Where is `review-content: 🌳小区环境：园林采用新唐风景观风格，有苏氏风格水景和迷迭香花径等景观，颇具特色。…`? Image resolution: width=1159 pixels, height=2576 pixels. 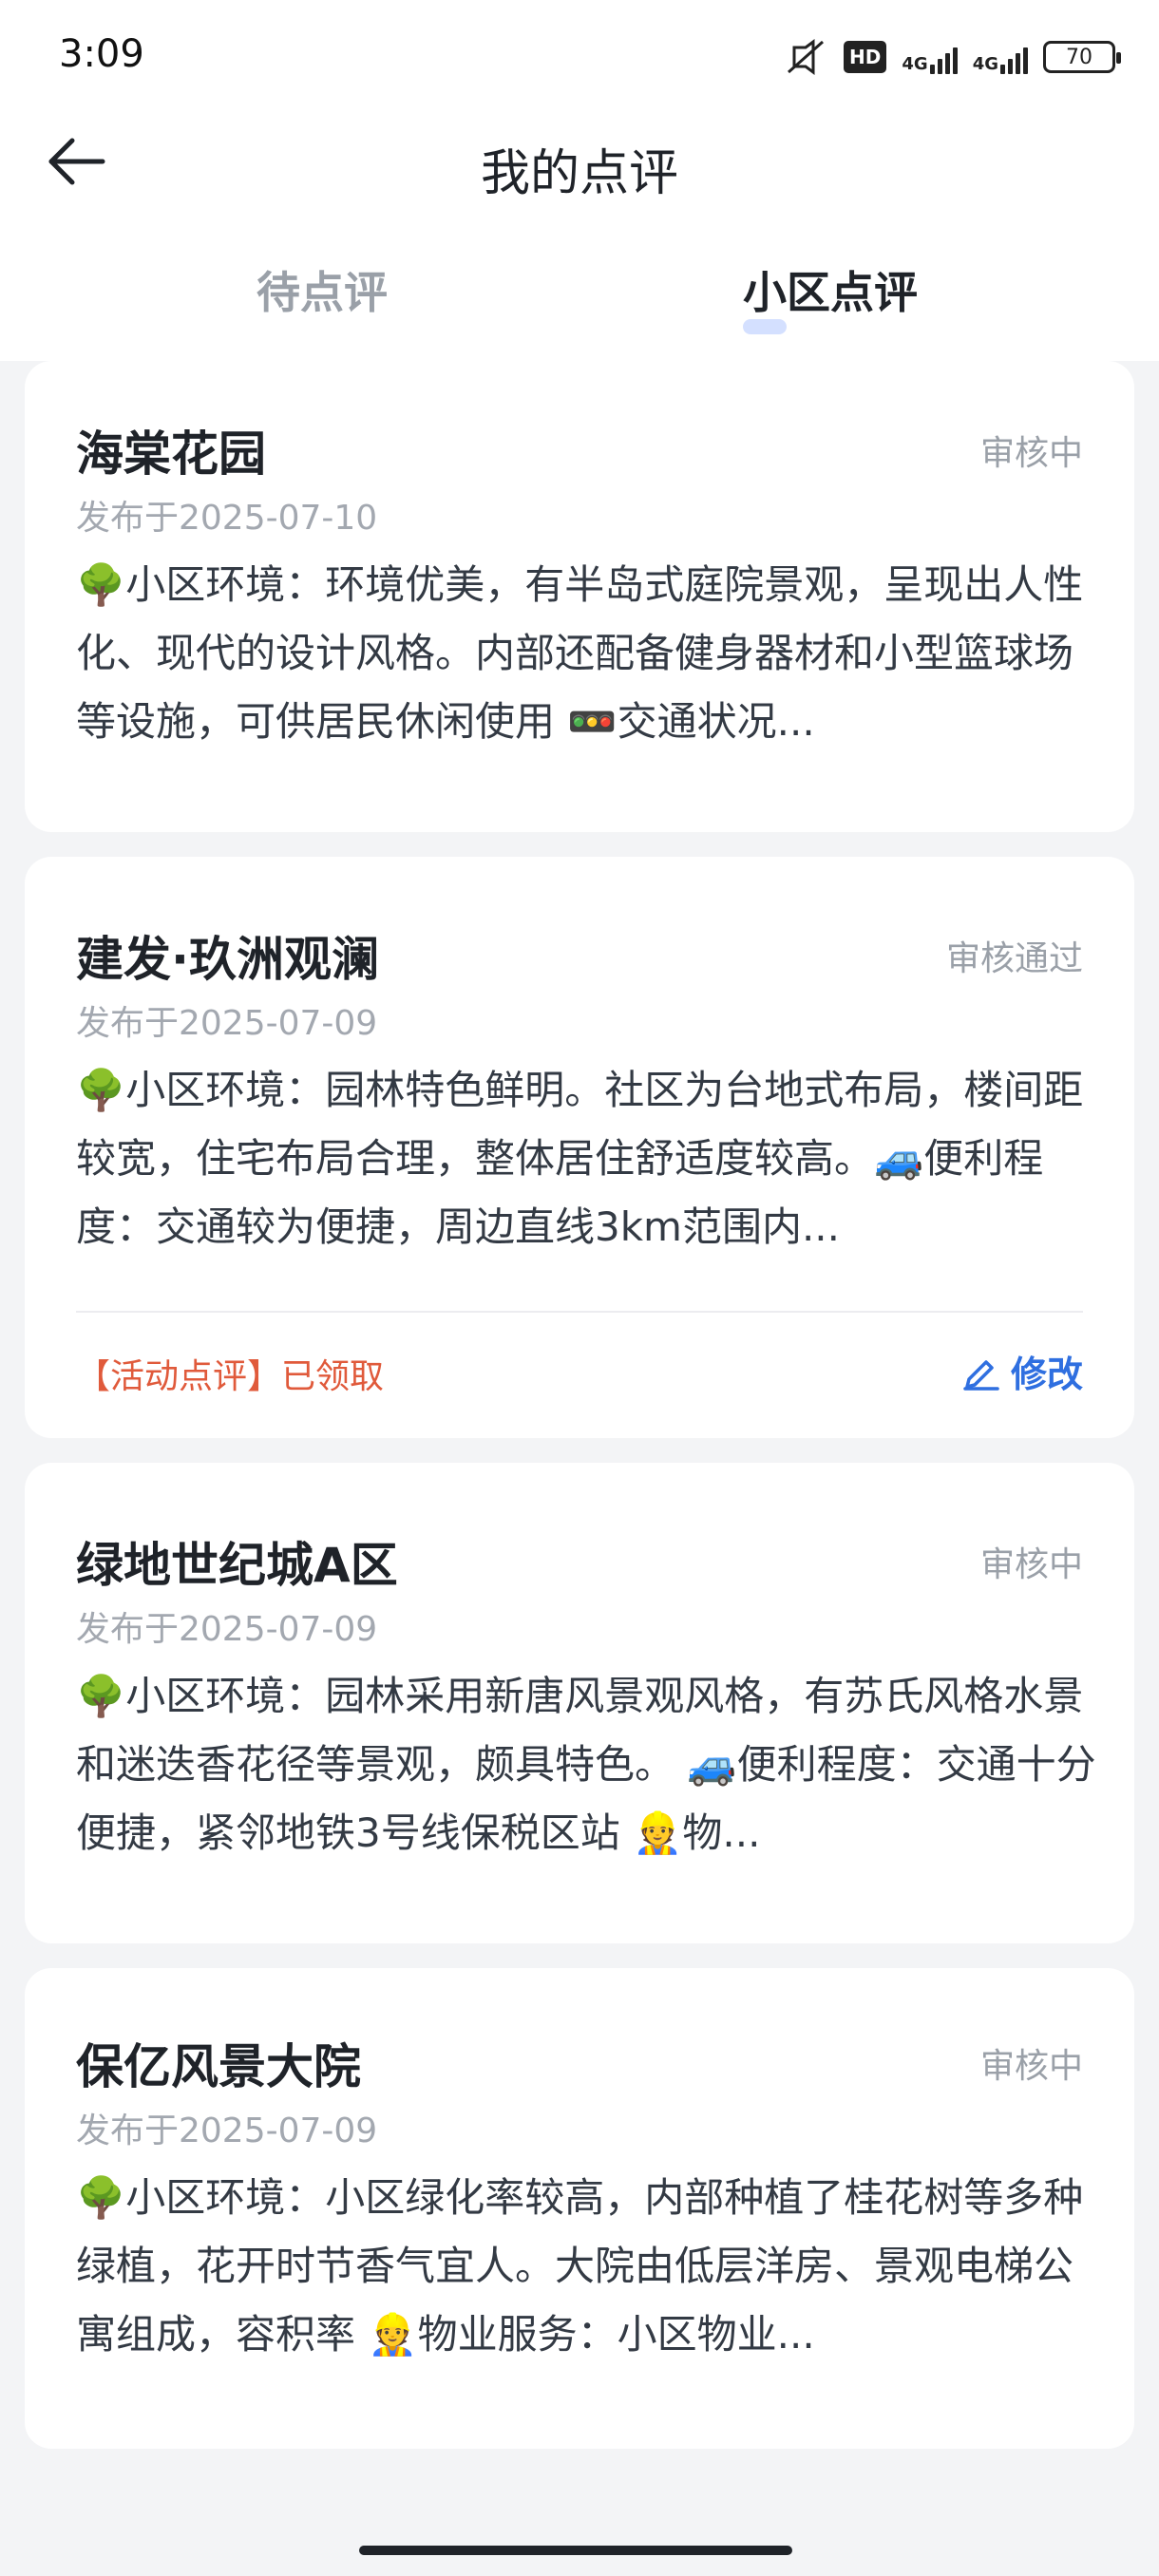 review-content: 🌳小区环境：园林采用新唐风景观风格，有苏氏风格水景和迷迭香花径等景观，颇具特色。… is located at coordinates (586, 1764).